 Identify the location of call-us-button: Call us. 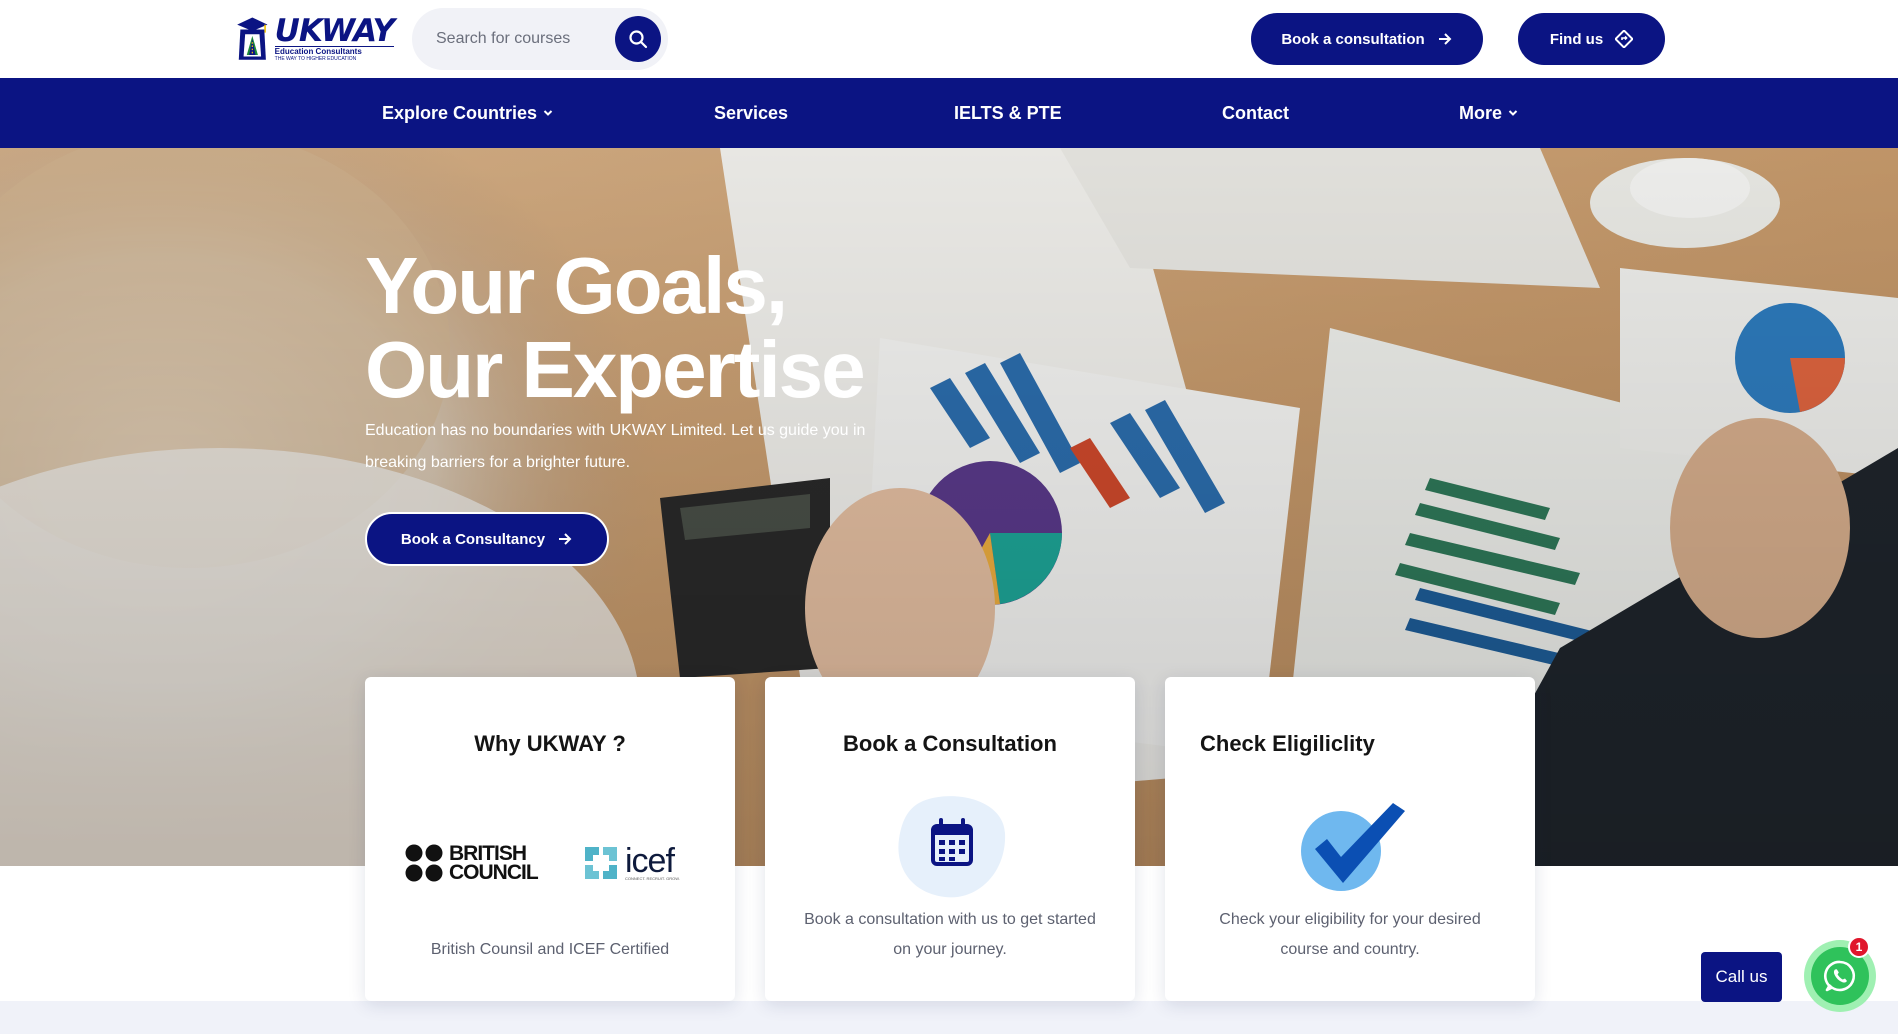
(1741, 977).